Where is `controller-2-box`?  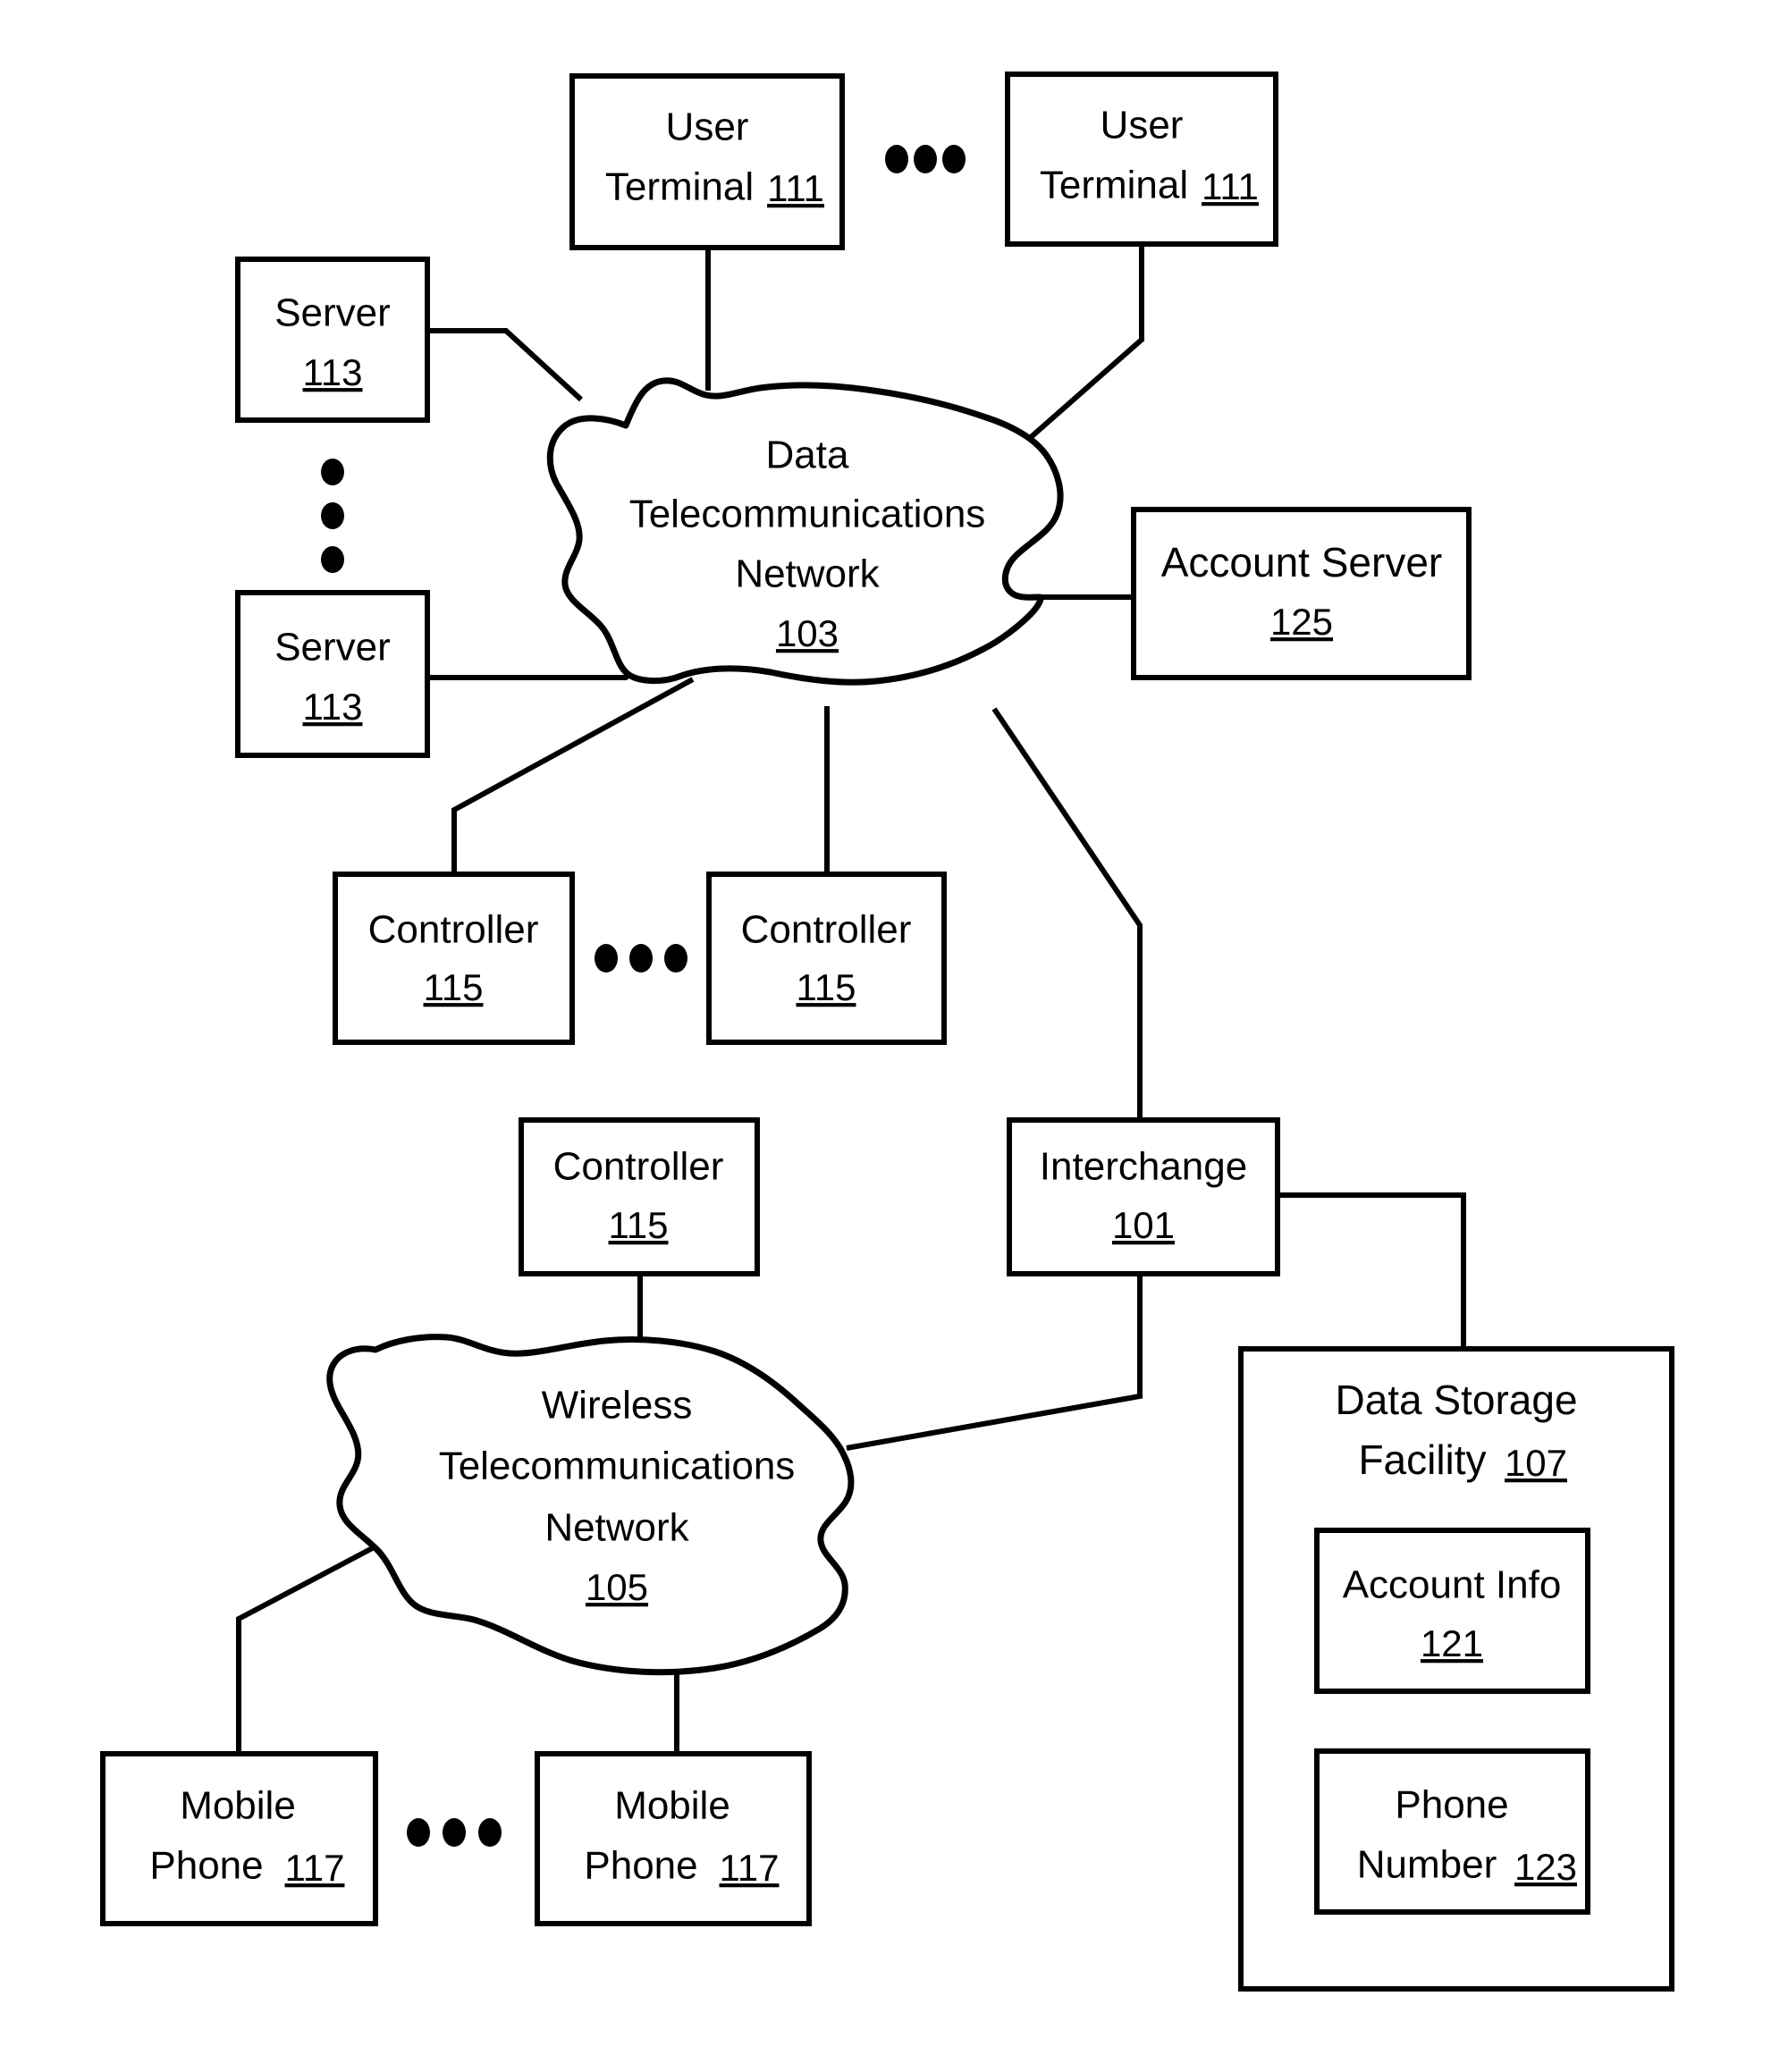
controller-2-box is located at coordinates (827, 958).